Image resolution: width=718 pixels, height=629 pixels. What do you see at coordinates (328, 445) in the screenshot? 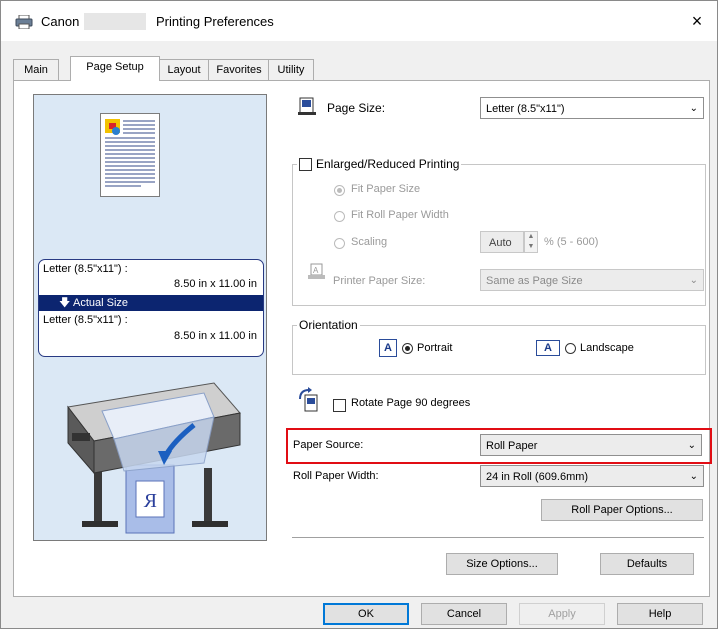
I see `paper-source-label: Paper Source:` at bounding box center [328, 445].